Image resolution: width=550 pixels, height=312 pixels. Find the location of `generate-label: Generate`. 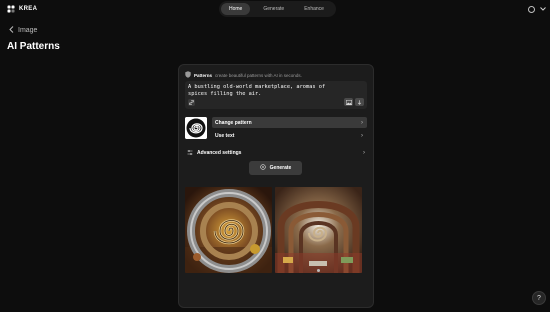

generate-label: Generate is located at coordinates (280, 168).